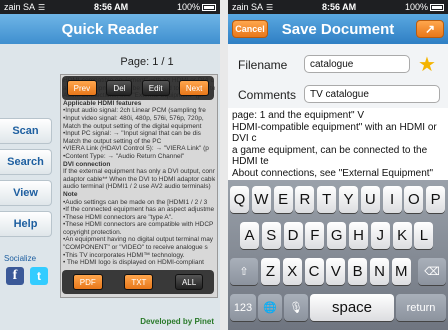 This screenshot has height=330, width=448. I want to click on search-button: Search, so click(26, 162).